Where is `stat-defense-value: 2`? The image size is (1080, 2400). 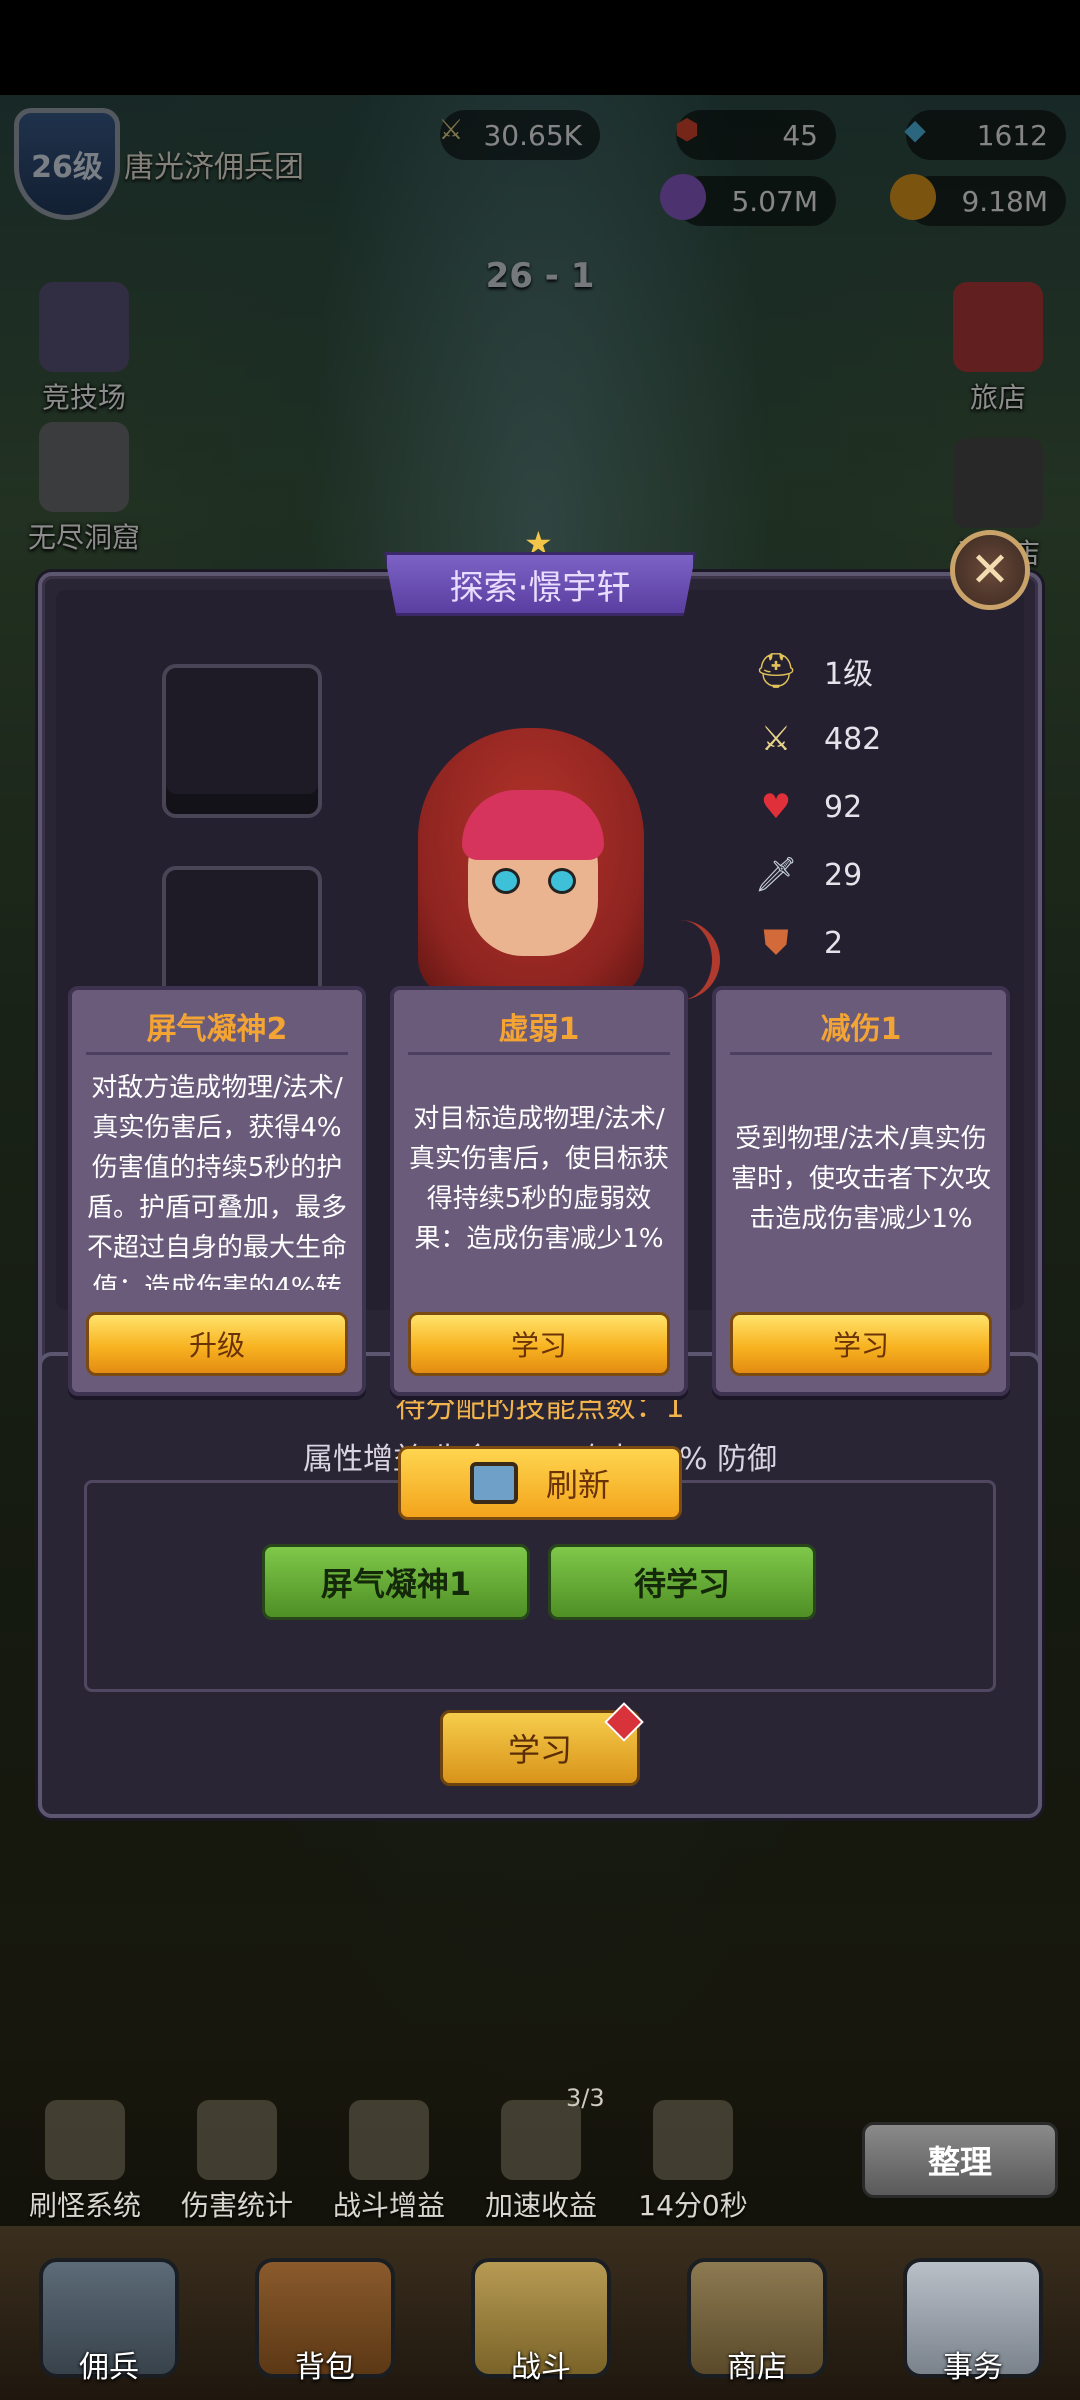
stat-defense-value: 2 is located at coordinates (834, 943).